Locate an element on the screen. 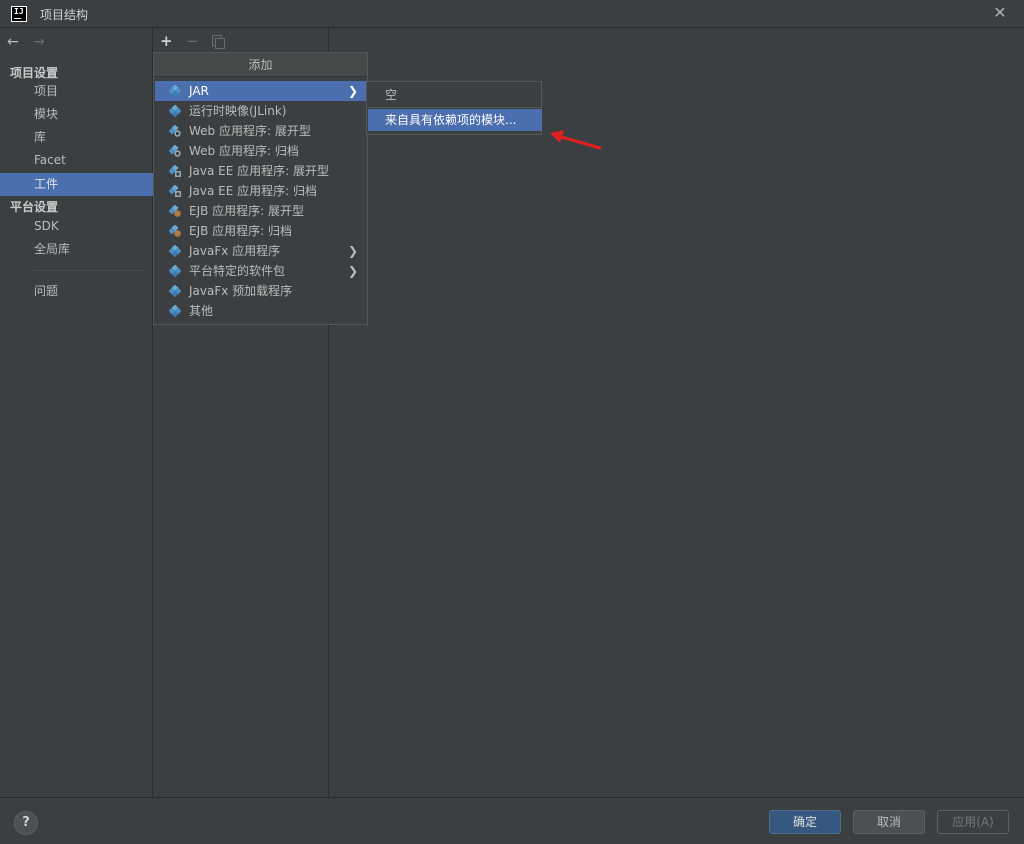 The width and height of the screenshot is (1024, 844). submenu-item-empty: 空 is located at coordinates (455, 95).